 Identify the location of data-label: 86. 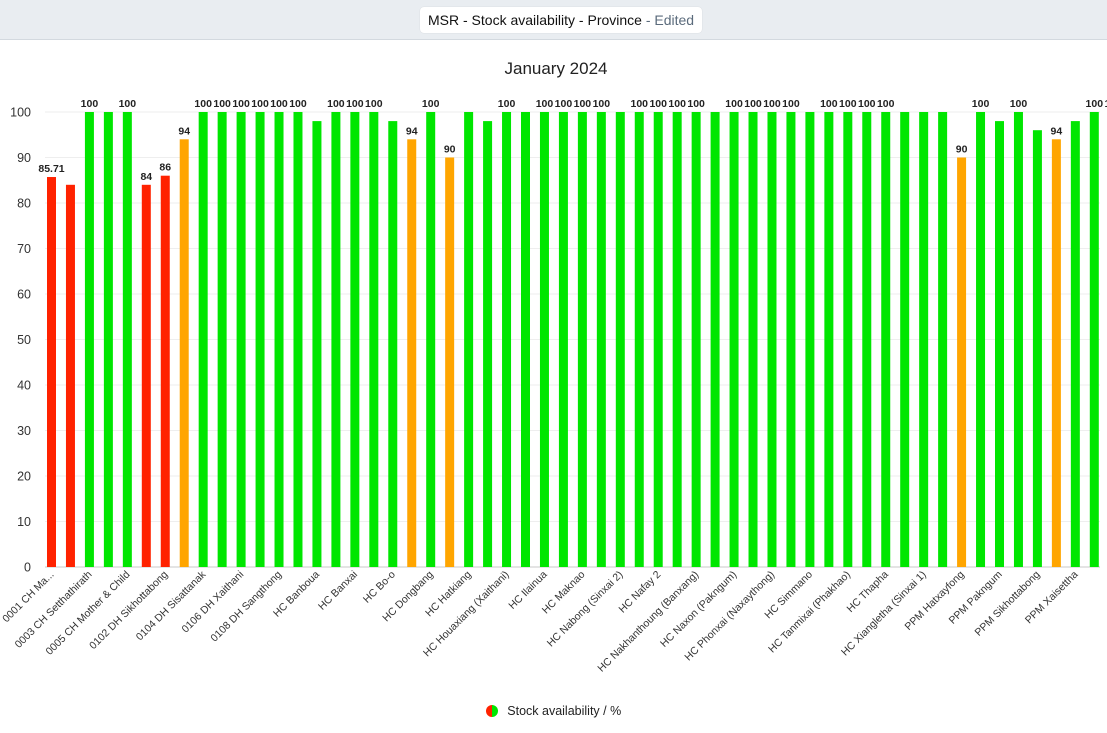
(165, 168).